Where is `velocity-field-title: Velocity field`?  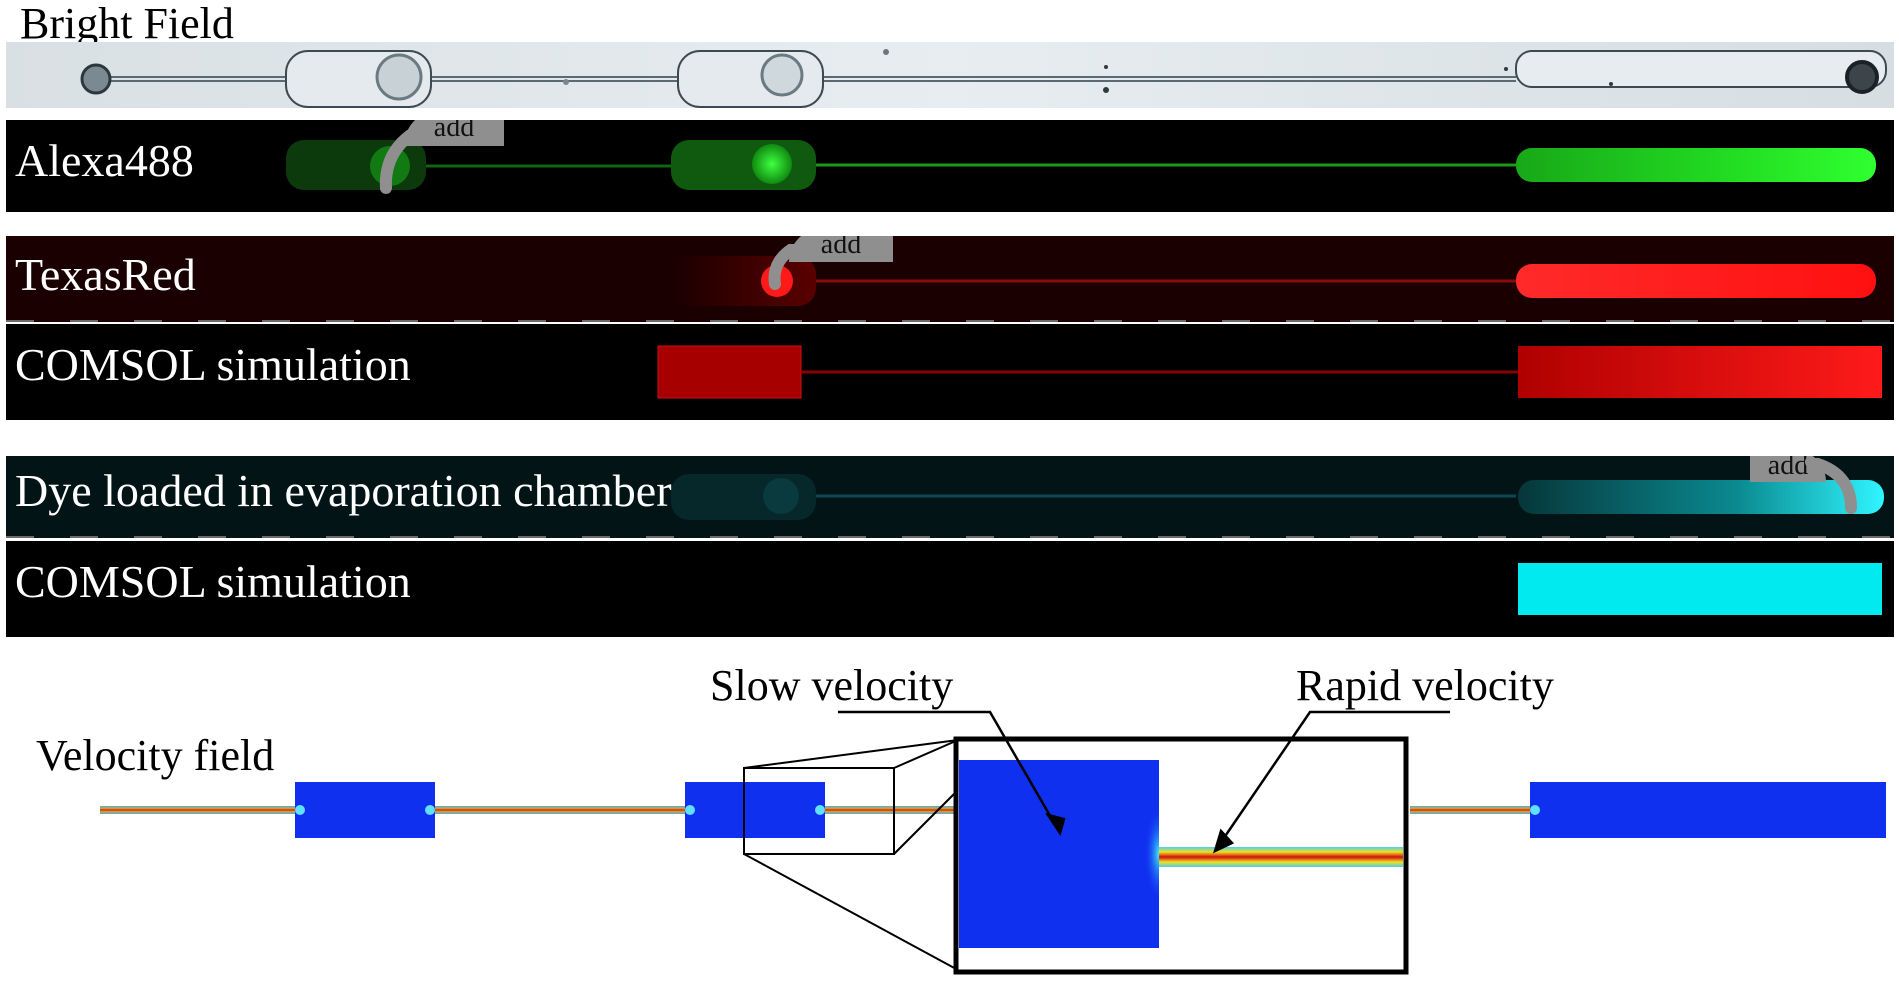 velocity-field-title: Velocity field is located at coordinates (155, 755).